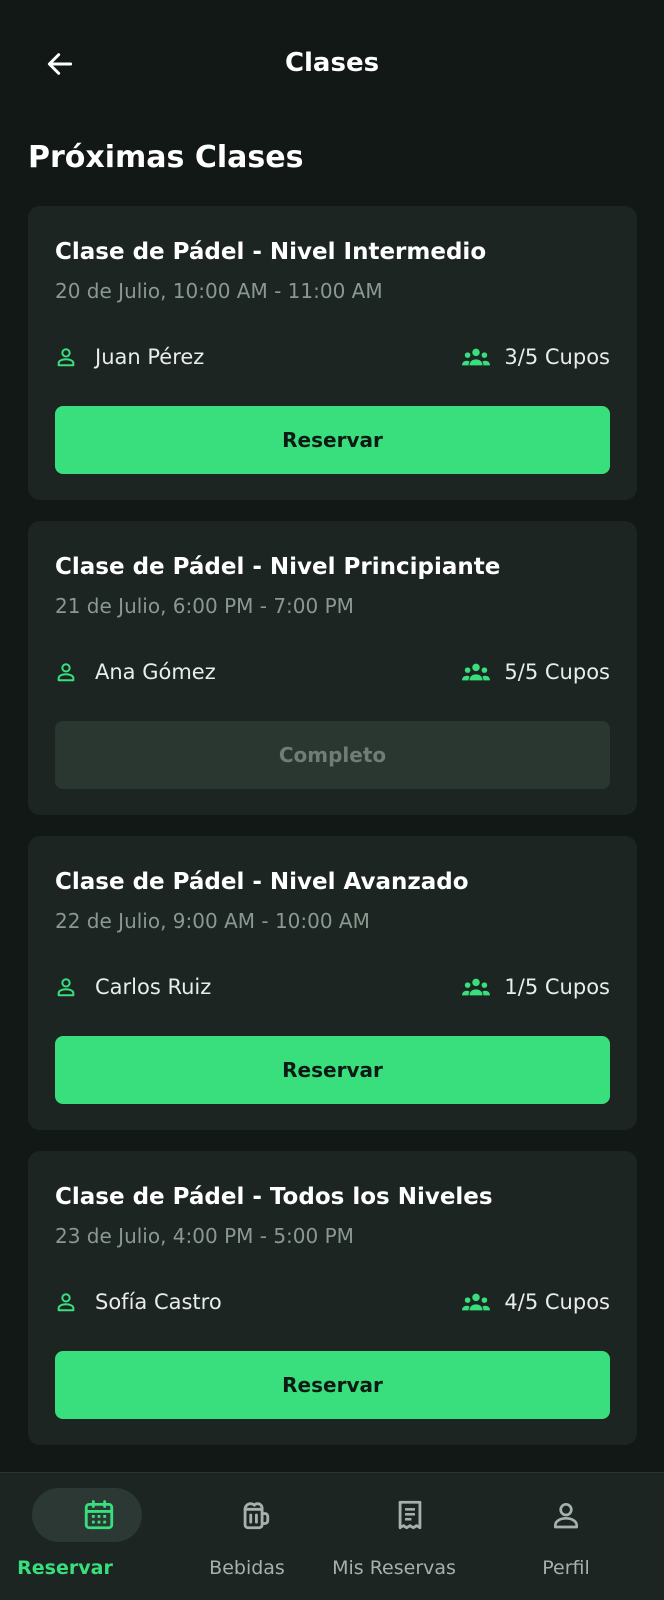 The height and width of the screenshot is (1600, 664). I want to click on instructor-name: Carlos Ruiz, so click(153, 987).